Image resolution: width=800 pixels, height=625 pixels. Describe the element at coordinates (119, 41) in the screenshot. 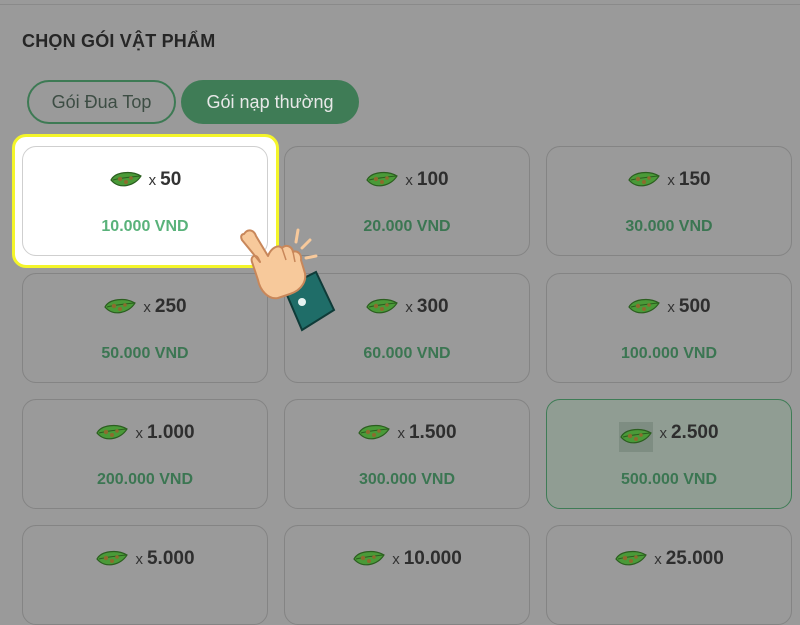

I see `section-title: CHỌN GÓI VẬT PHẨM` at that location.